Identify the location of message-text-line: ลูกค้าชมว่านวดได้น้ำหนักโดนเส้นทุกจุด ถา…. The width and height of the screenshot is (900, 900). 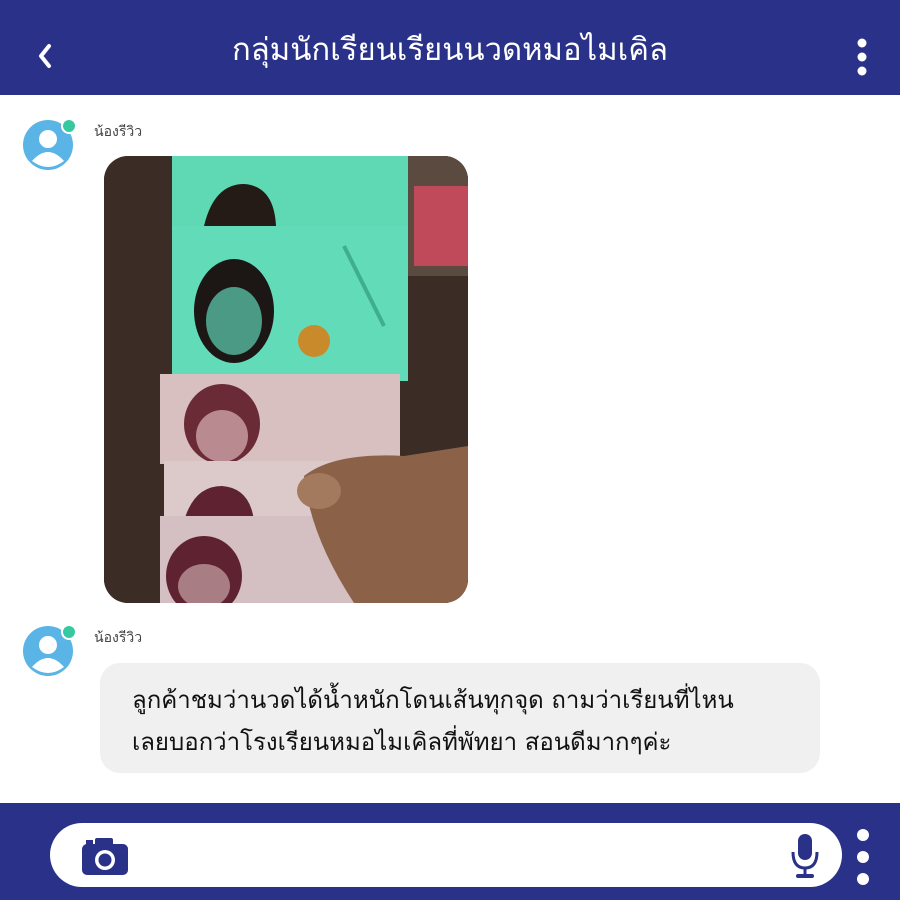
(433, 700).